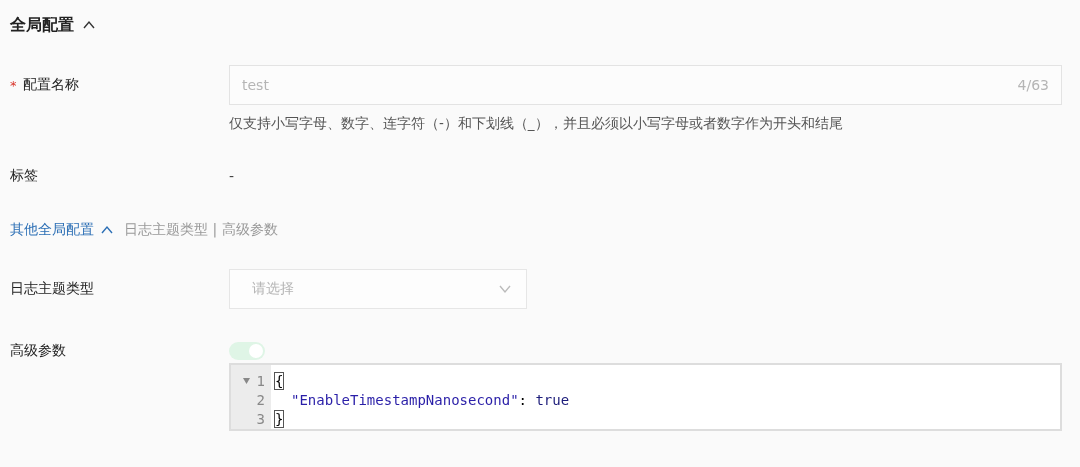  I want to click on subsection-toggle: 其他全局配置, so click(62, 230).